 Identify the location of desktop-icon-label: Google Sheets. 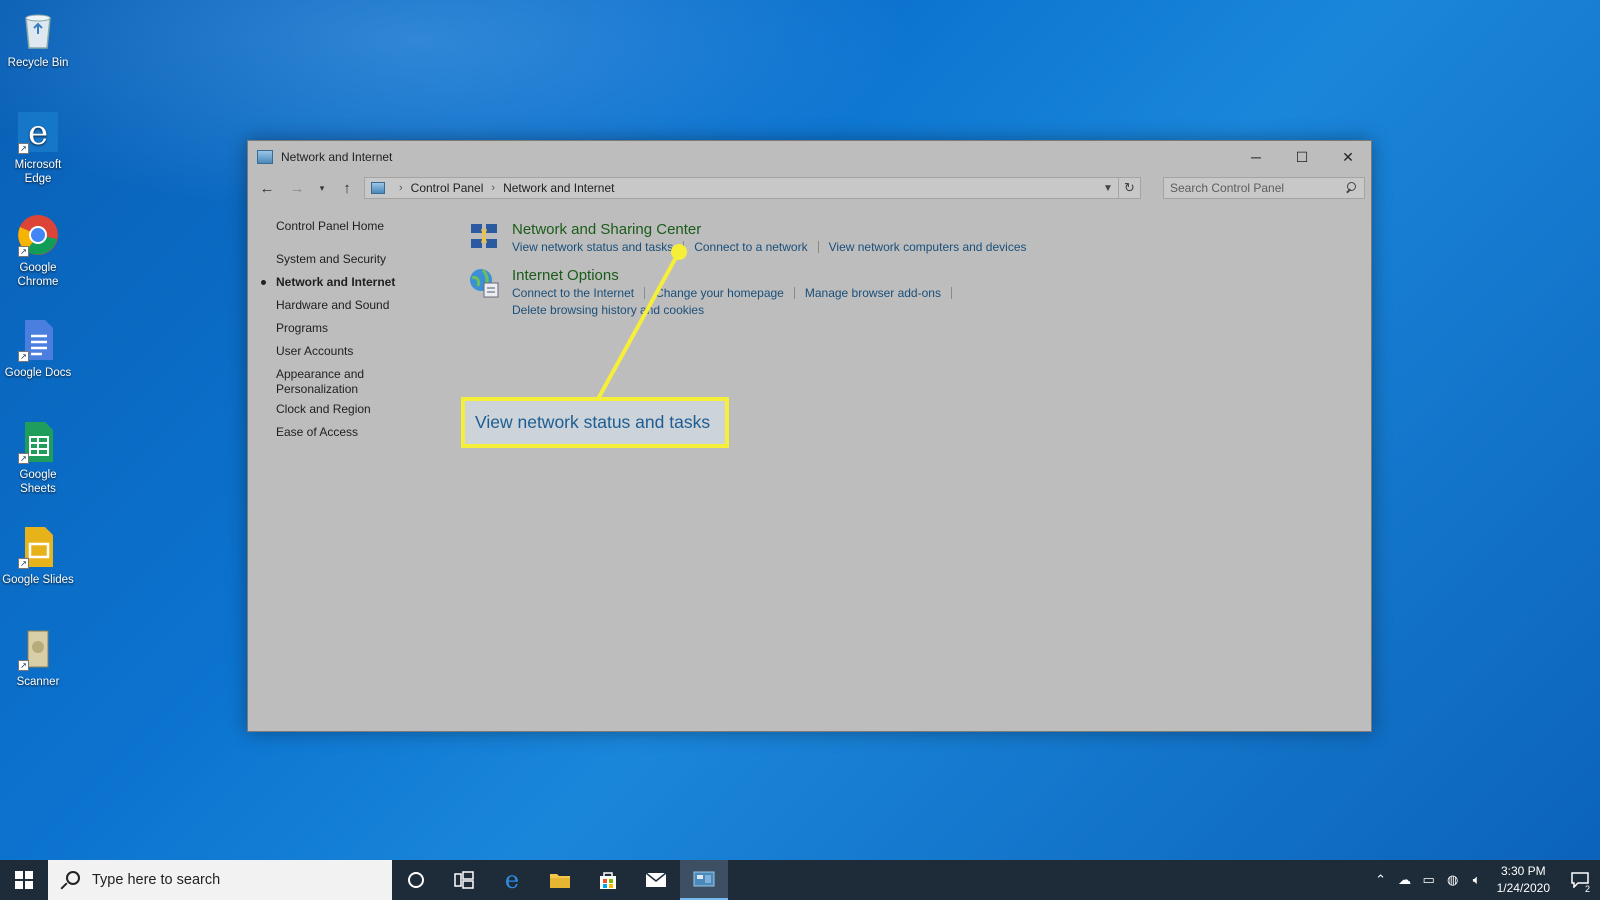
(38, 482).